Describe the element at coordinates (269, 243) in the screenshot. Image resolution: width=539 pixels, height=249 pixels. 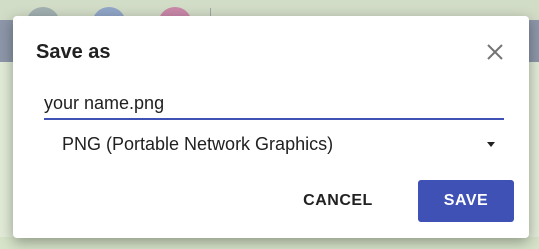
I see `app-backdrop-footer` at that location.